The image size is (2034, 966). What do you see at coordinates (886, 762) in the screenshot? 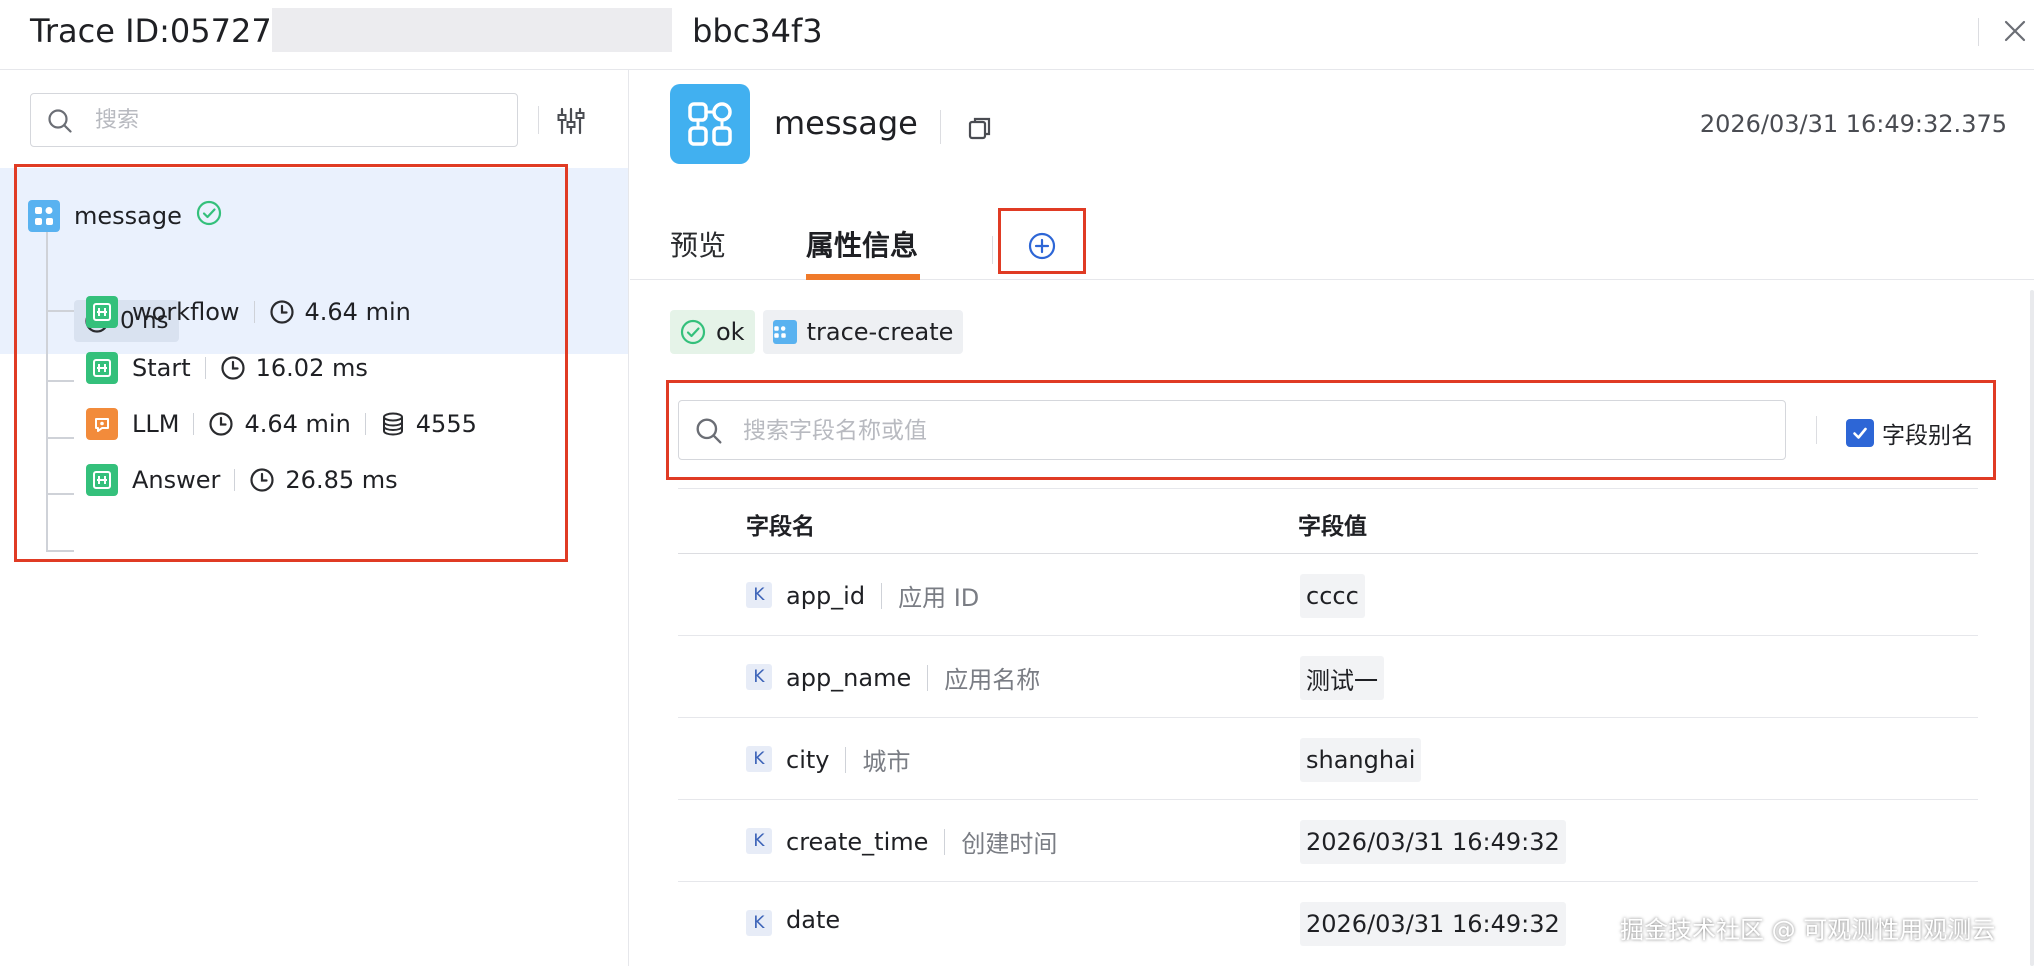
I see `field-alias: 城市` at bounding box center [886, 762].